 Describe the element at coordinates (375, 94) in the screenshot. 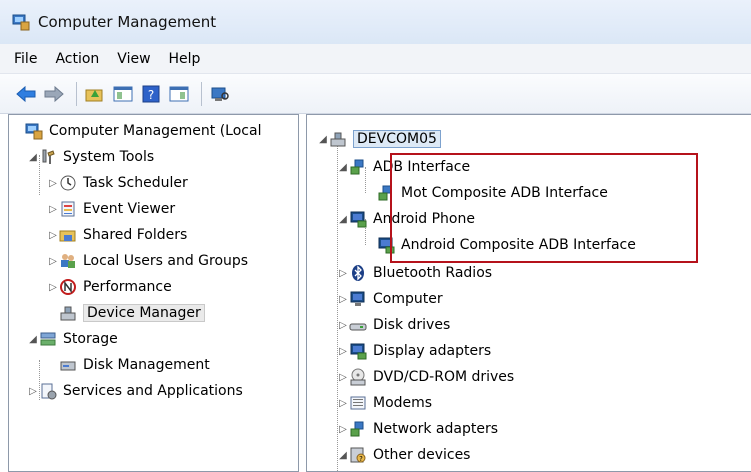

I see `toolbar: ?` at that location.